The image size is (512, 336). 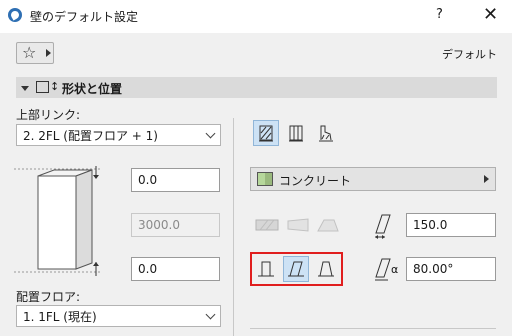 What do you see at coordinates (175, 225) in the screenshot?
I see `wall-height-input: 3000.0` at bounding box center [175, 225].